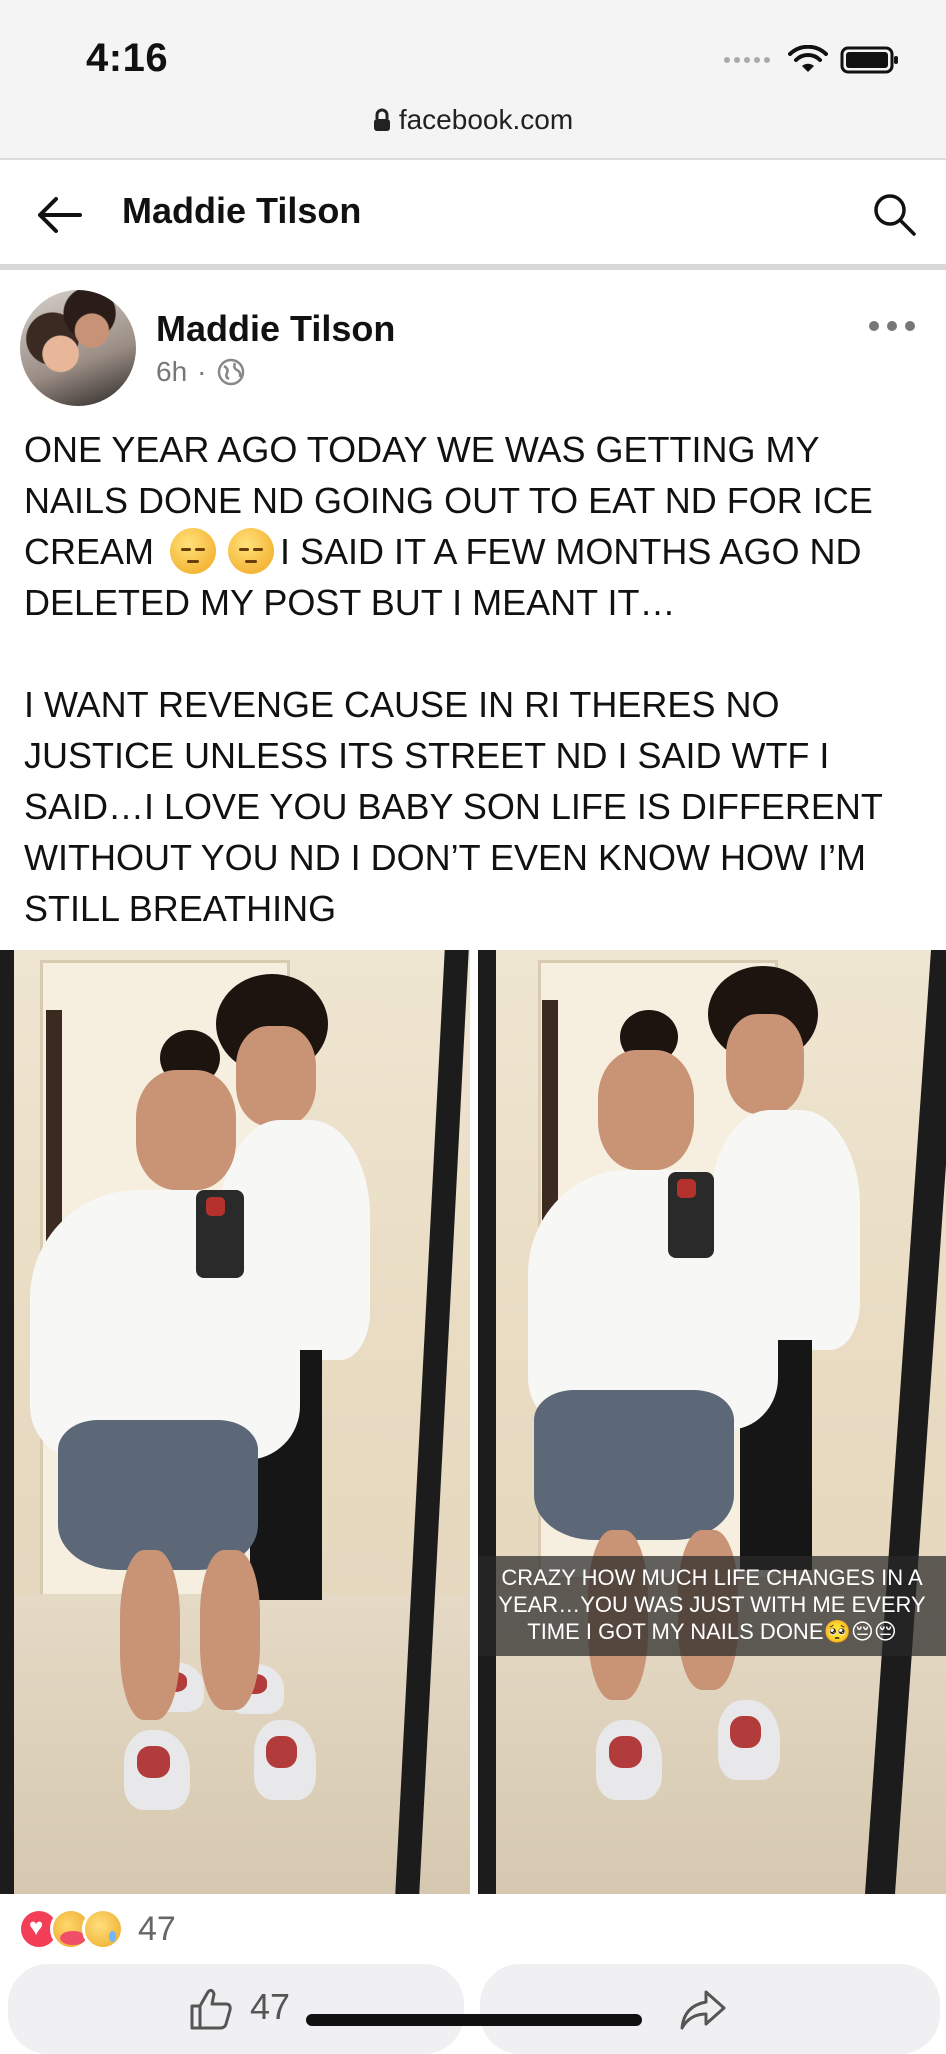 Image resolution: width=946 pixels, height=2054 pixels. I want to click on lock-icon, so click(381, 119).